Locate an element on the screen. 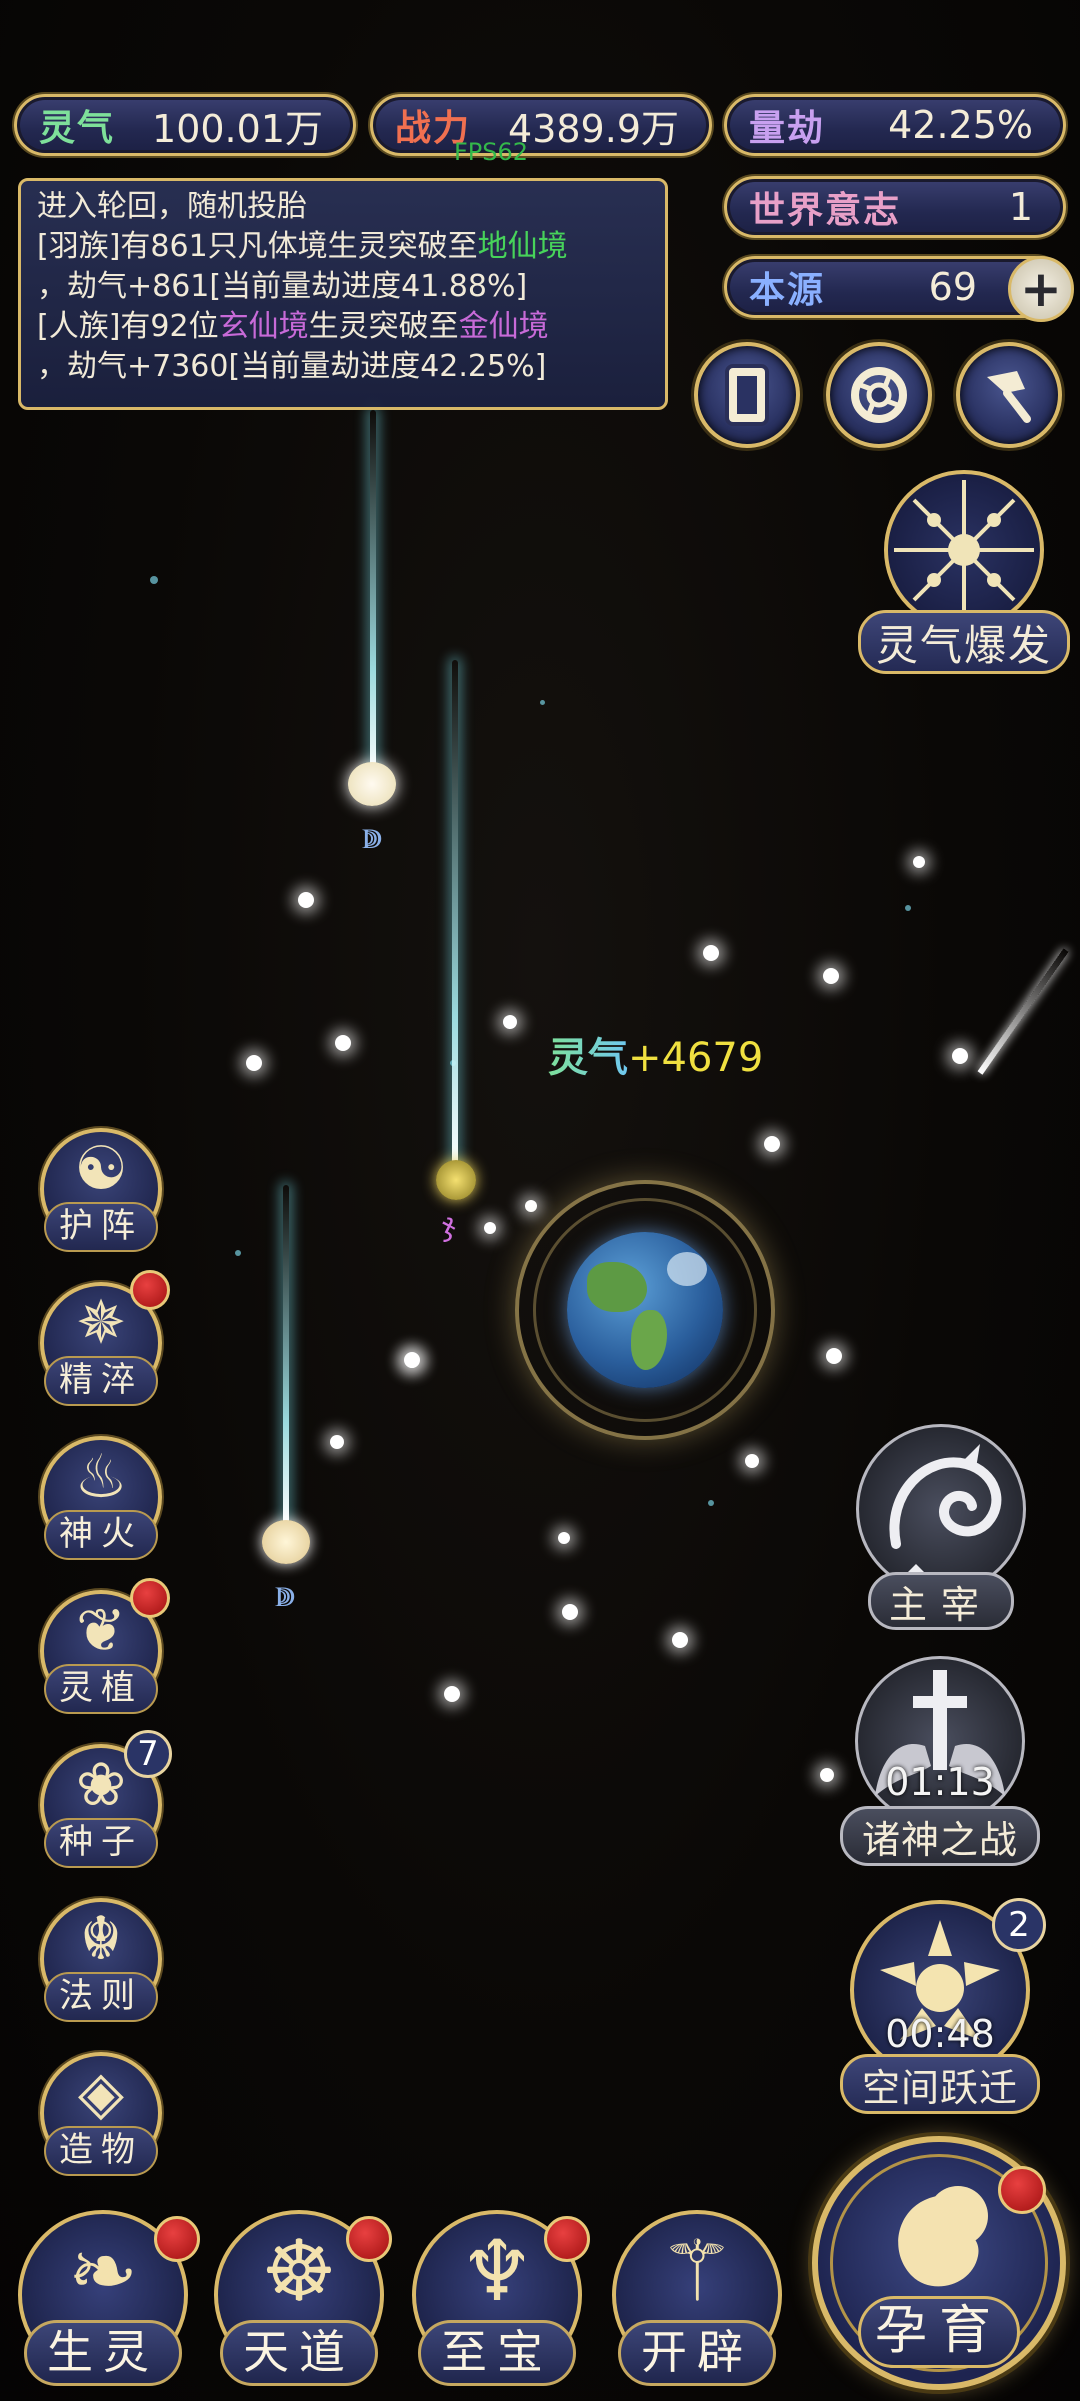 This screenshot has height=2401, width=1080. kongjian-timer: 00:48 is located at coordinates (940, 2034).